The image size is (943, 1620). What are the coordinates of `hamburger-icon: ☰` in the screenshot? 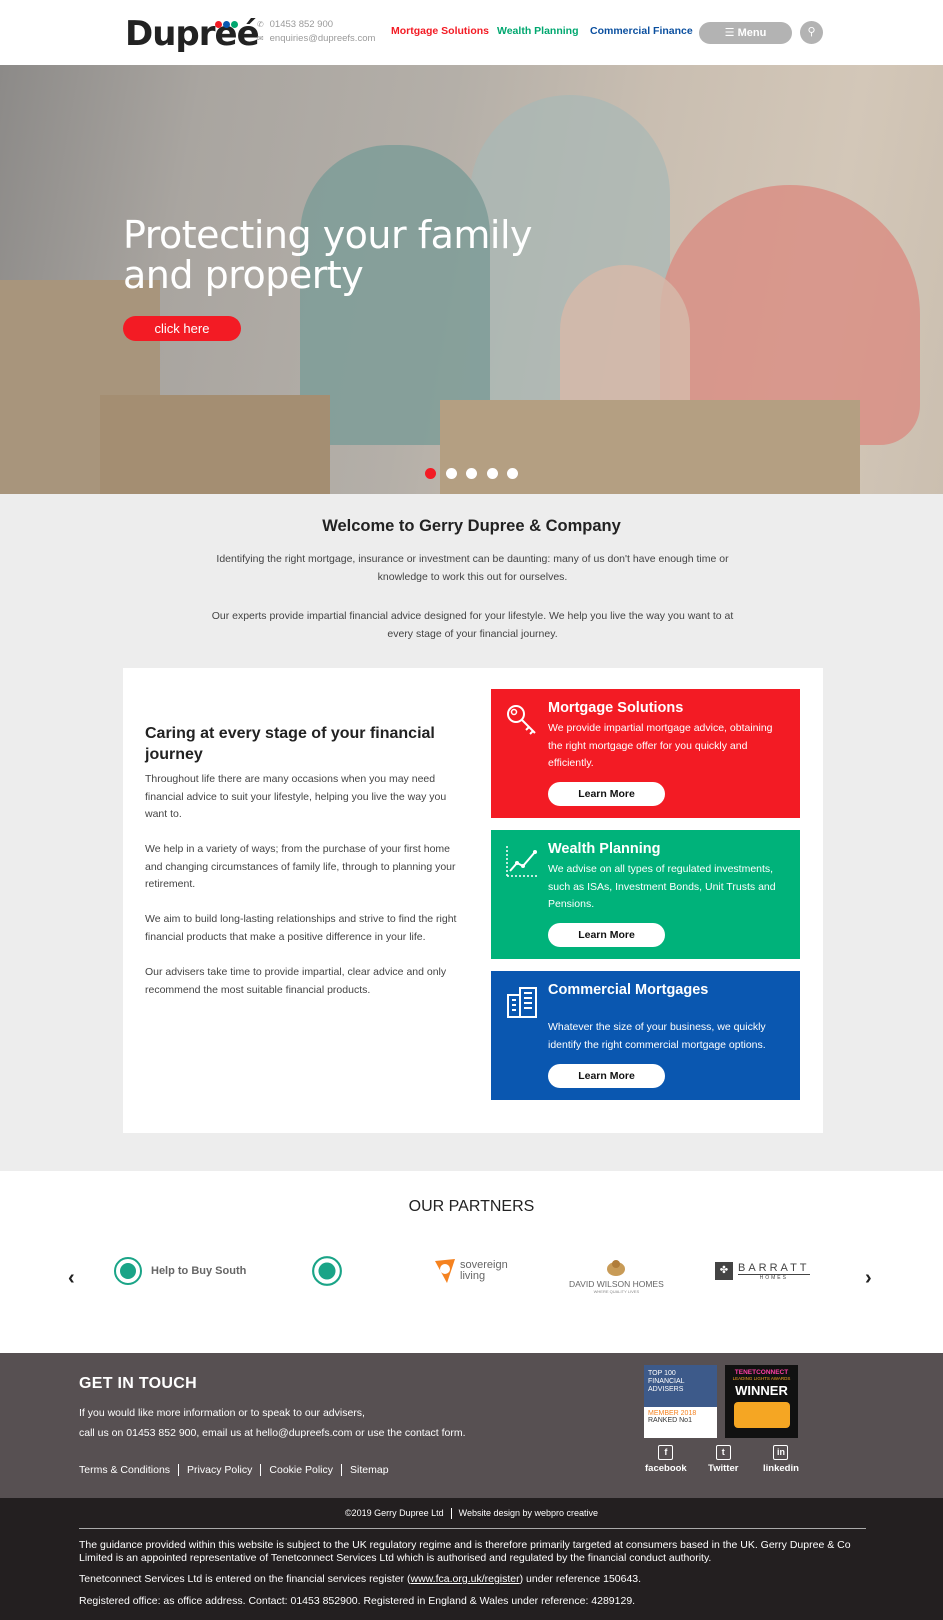 It's located at (729, 33).